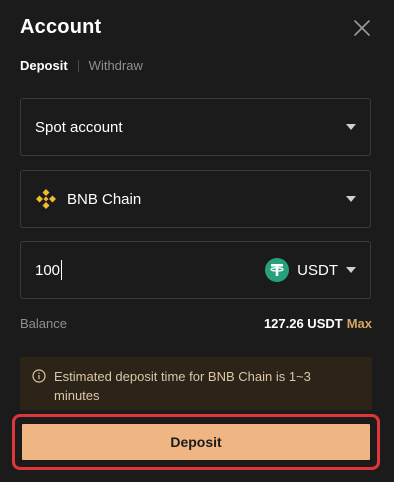 This screenshot has height=482, width=394. What do you see at coordinates (79, 127) in the screenshot?
I see `account-select-value: Spot account` at bounding box center [79, 127].